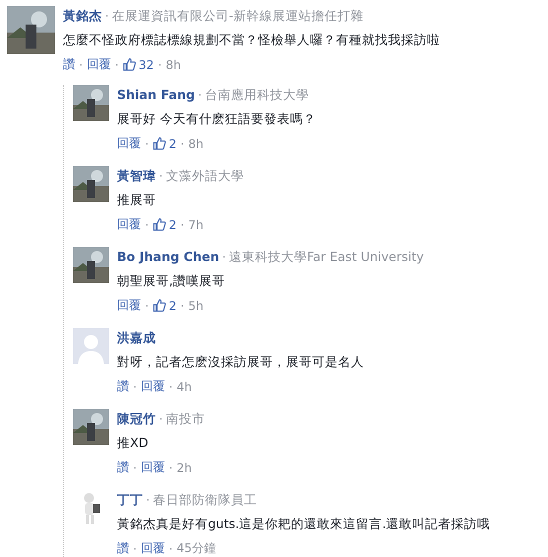 Image resolution: width=548 pixels, height=557 pixels. What do you see at coordinates (204, 500) in the screenshot?
I see `commenter-affiliation: 春日部防衛隊員工` at bounding box center [204, 500].